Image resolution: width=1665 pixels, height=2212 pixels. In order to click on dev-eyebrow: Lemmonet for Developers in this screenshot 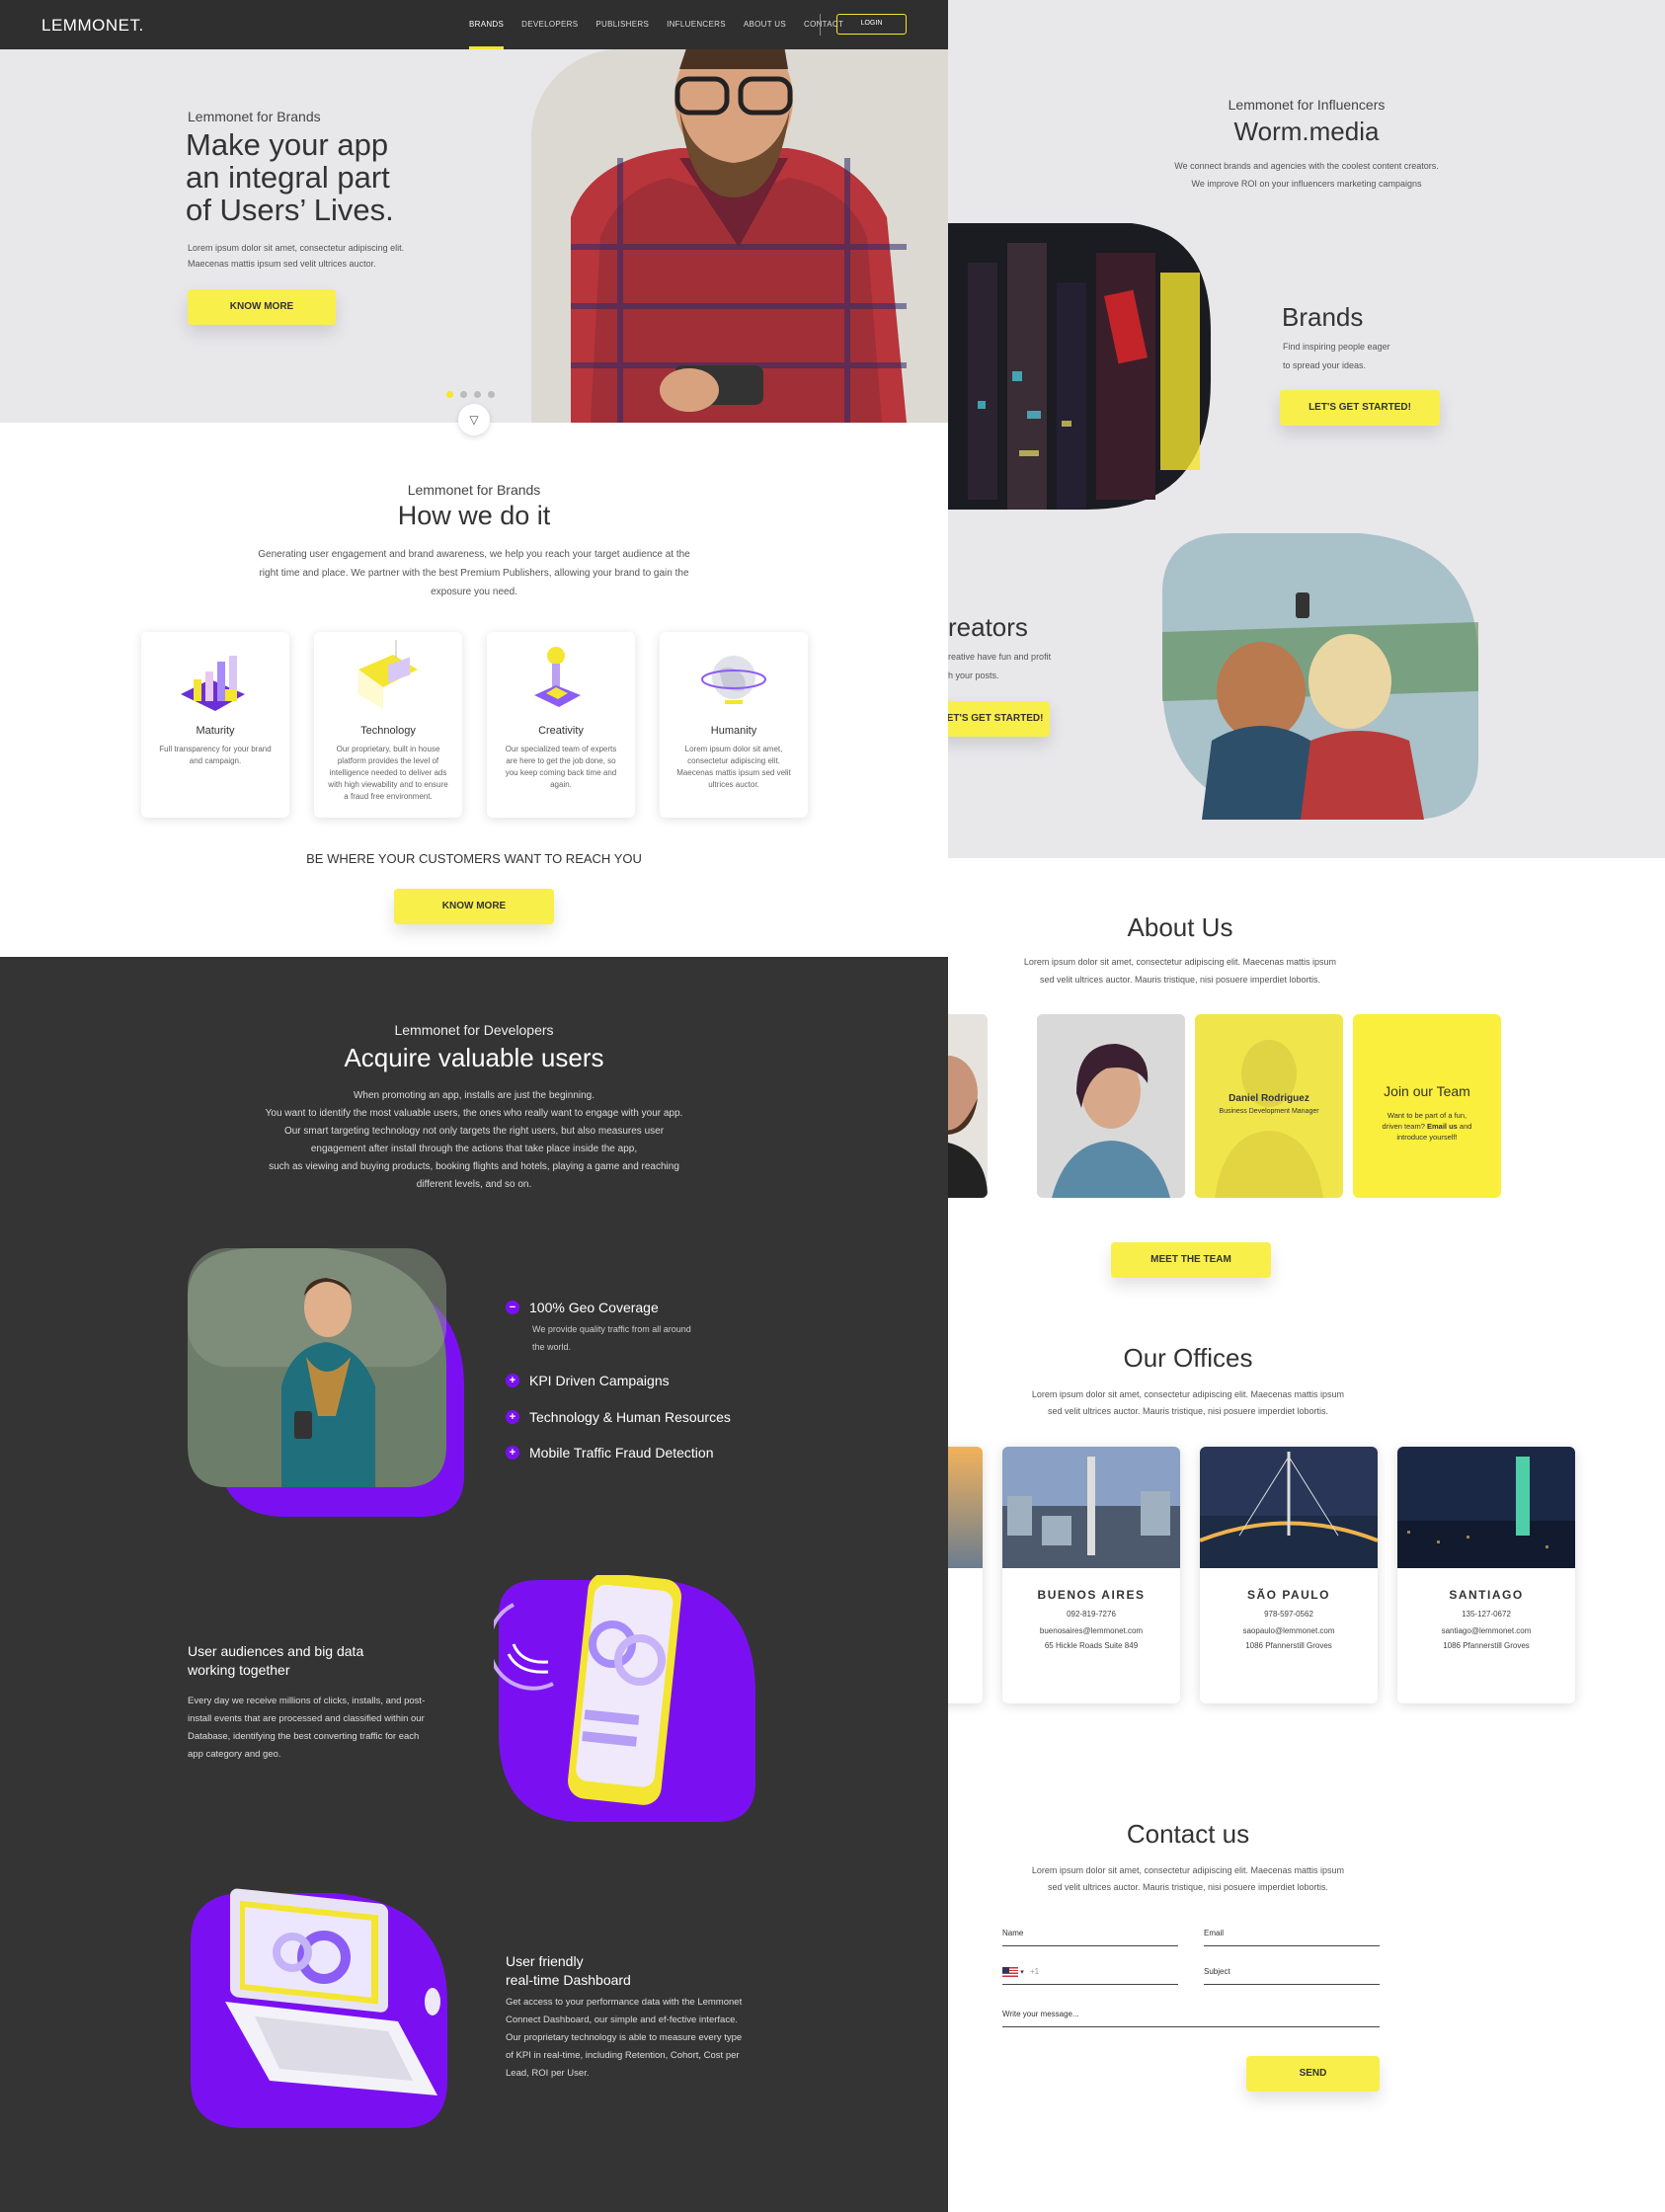, I will do `click(474, 1030)`.